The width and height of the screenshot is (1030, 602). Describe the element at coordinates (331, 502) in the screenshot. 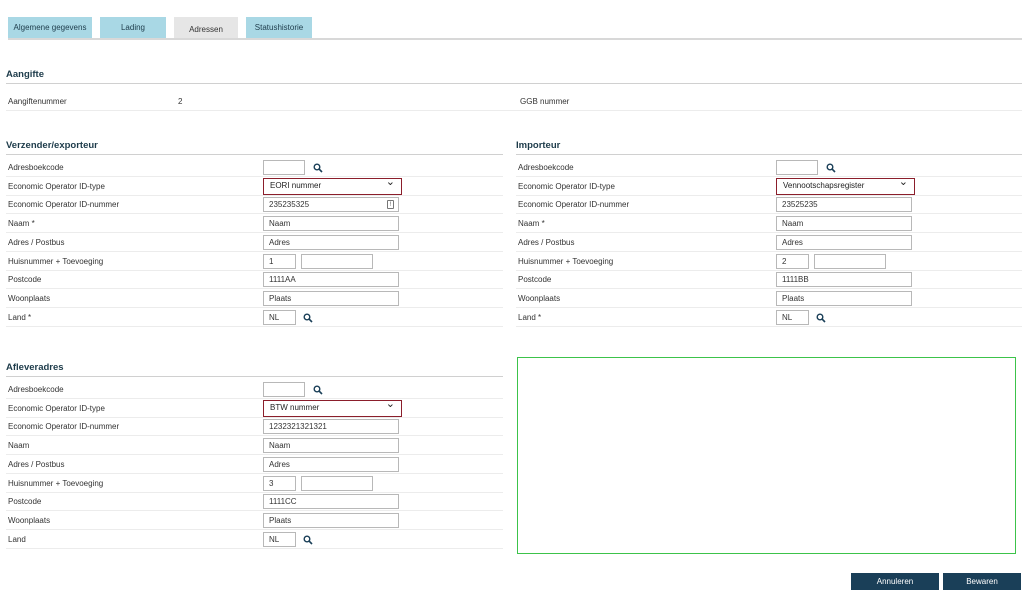

I see `postcode-input: 1111CC` at that location.